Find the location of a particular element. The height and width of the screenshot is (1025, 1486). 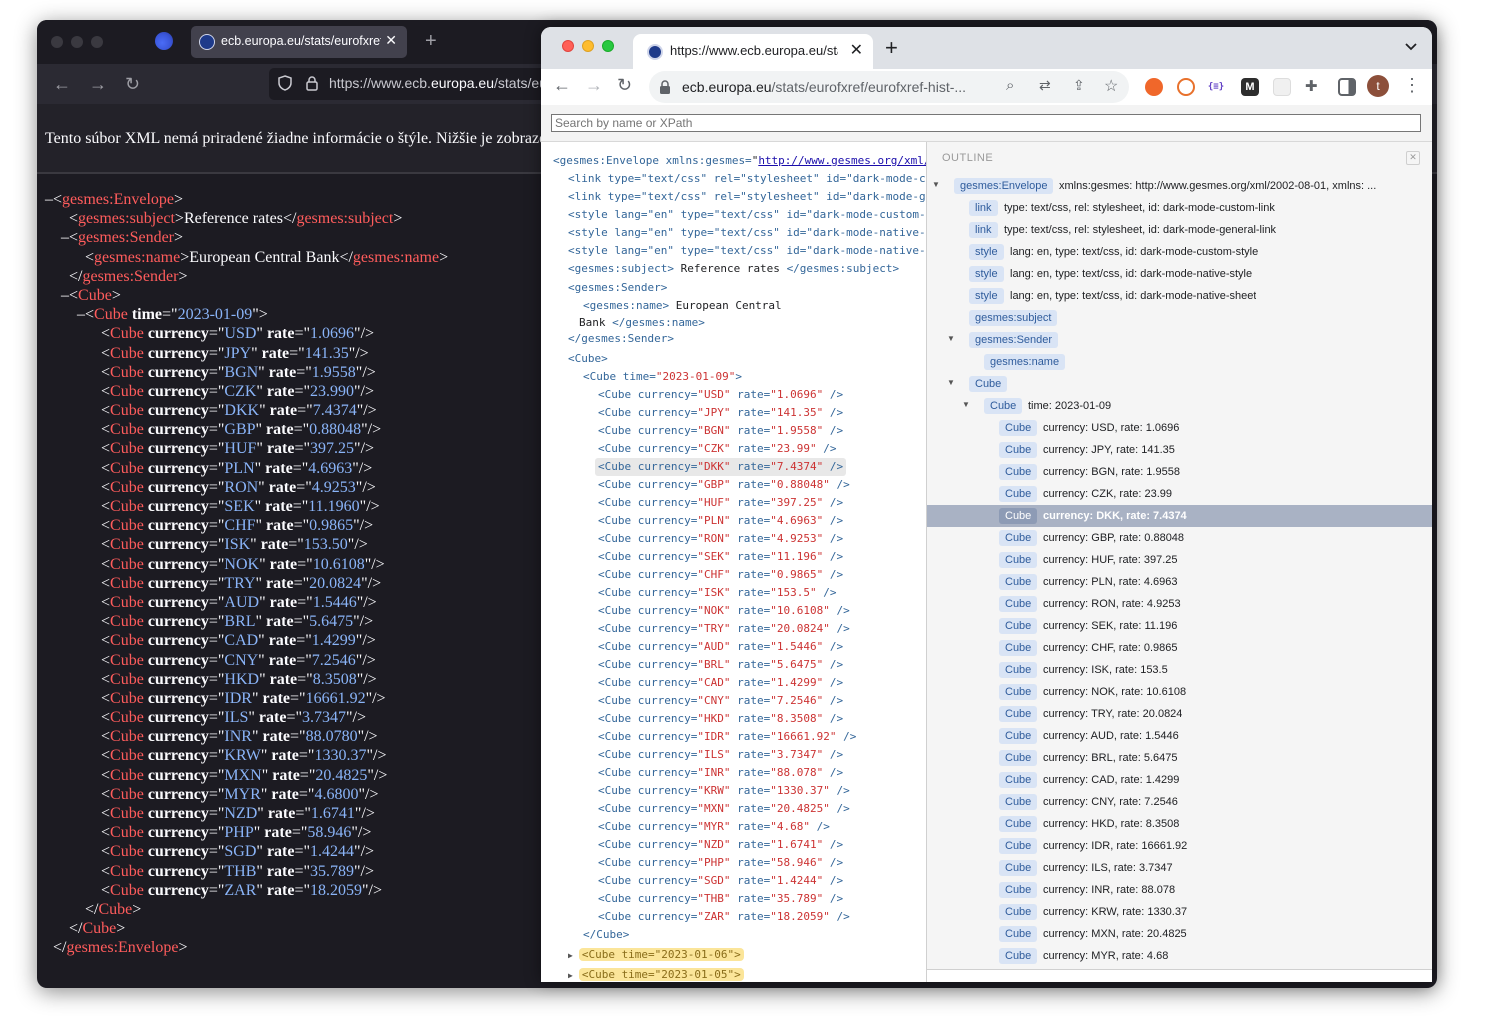

outline-row-selected: Cube currency: DKK, rate: 7.4374 is located at coordinates (1179, 516).